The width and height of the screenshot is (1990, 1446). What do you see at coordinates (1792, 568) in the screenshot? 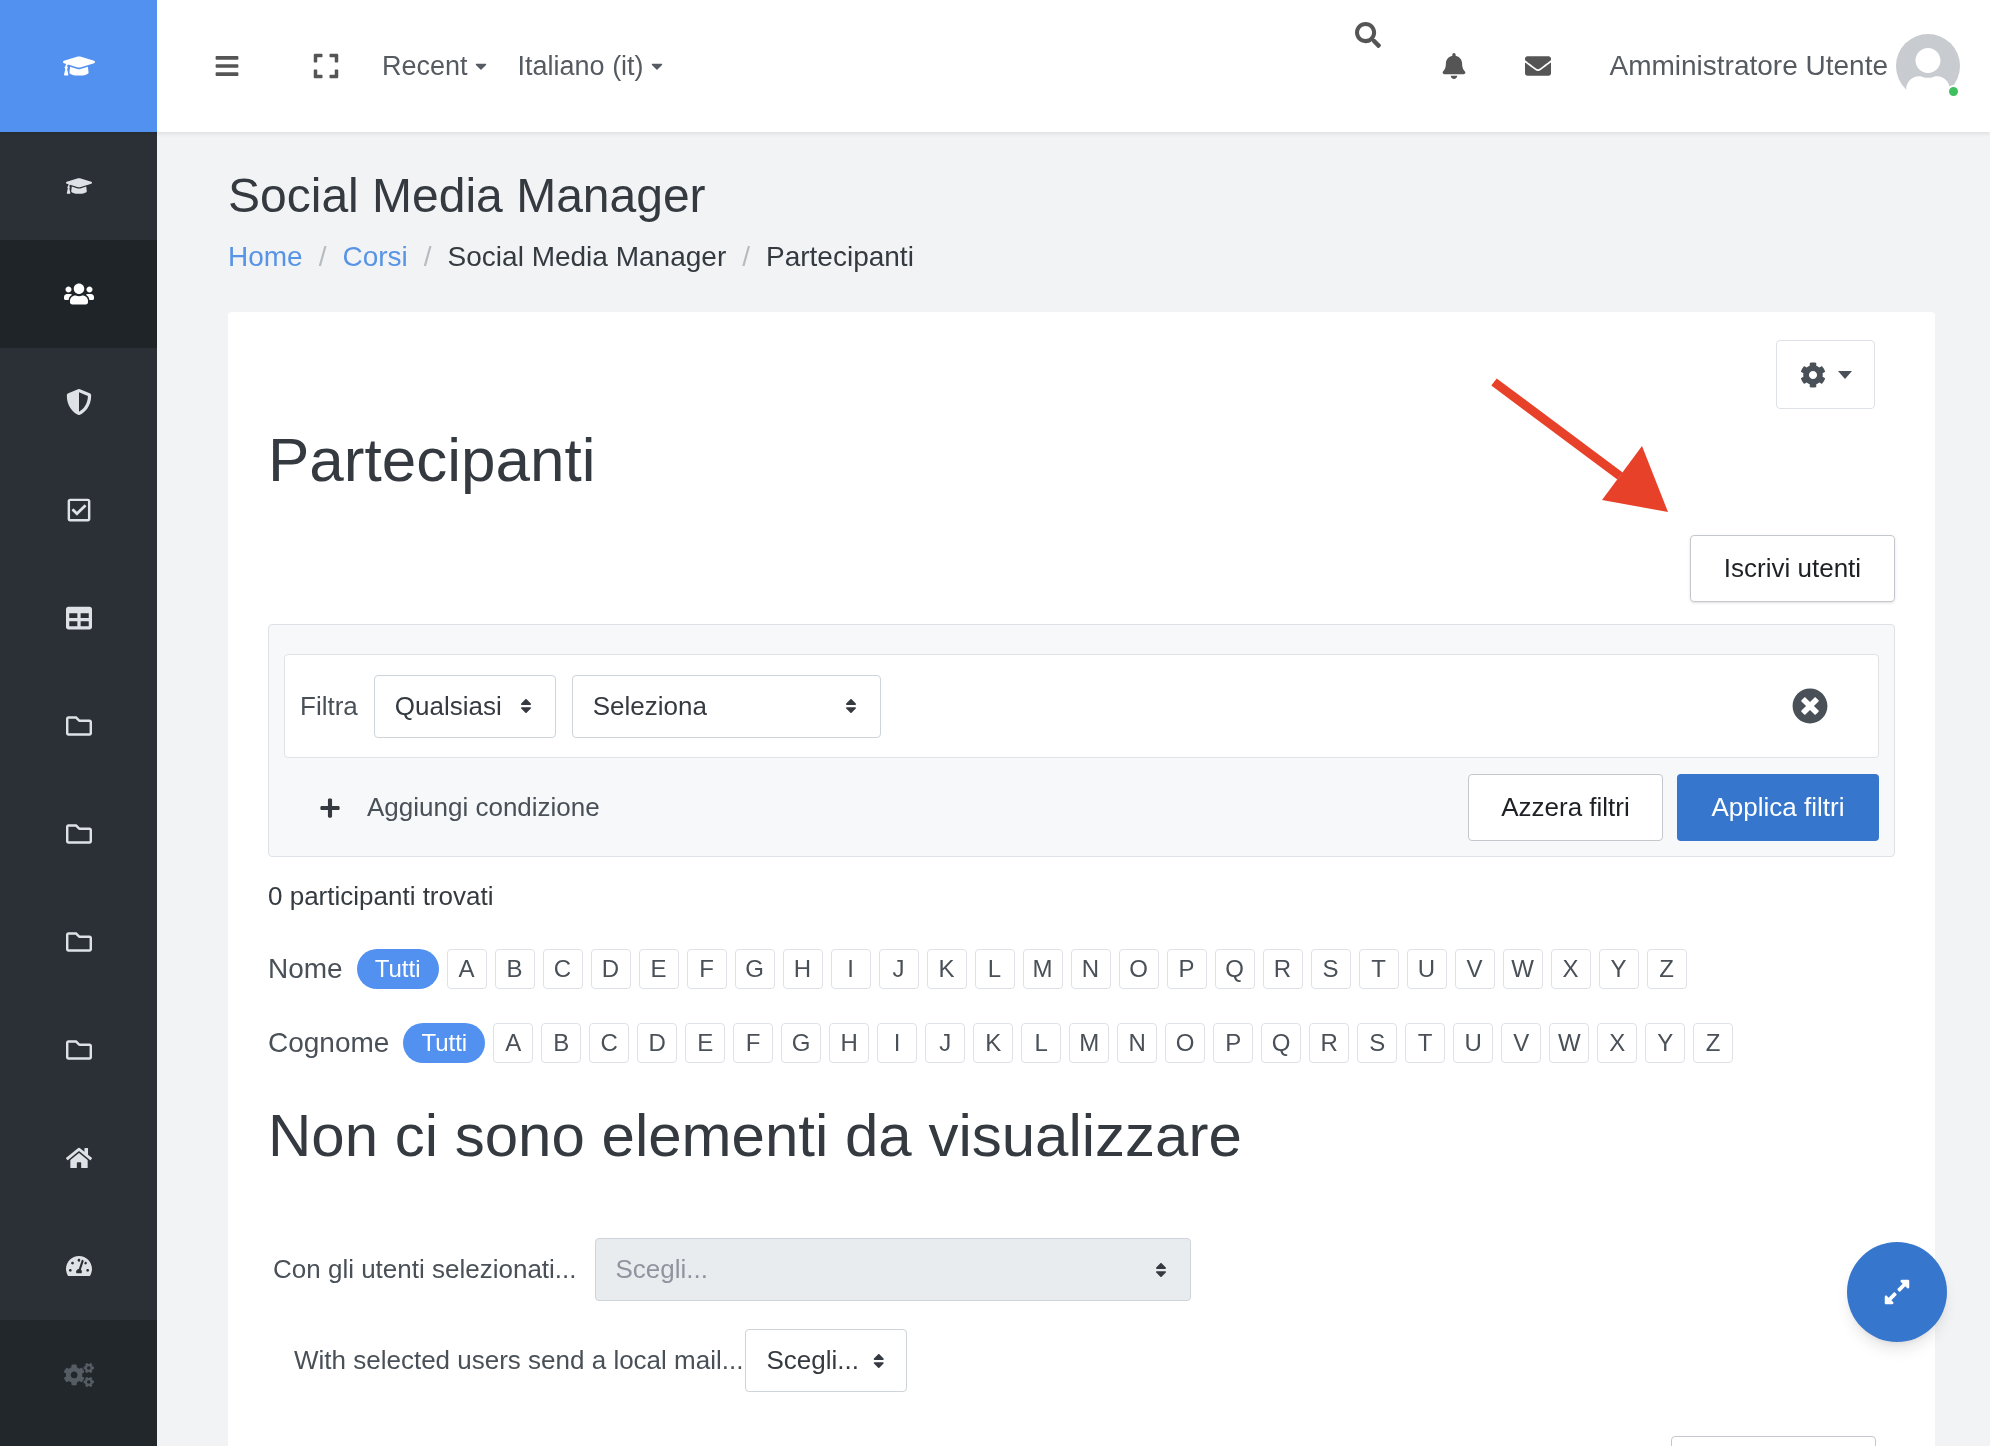
I see `enrol-users-button: Iscrivi utenti` at bounding box center [1792, 568].